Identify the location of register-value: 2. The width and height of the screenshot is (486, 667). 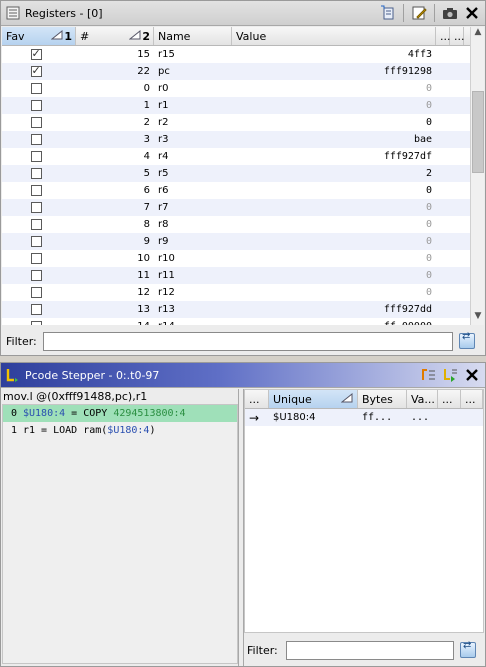
(334, 173).